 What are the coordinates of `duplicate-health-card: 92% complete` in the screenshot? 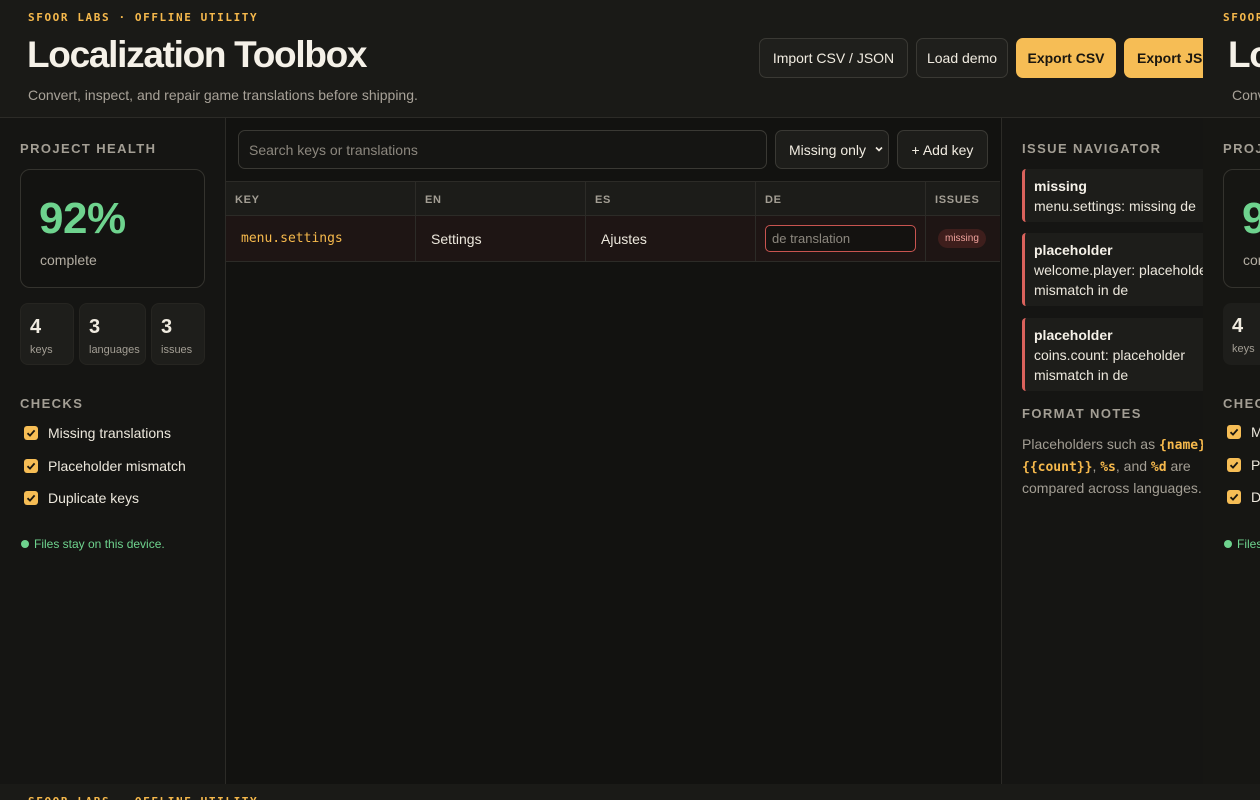 It's located at (1241, 228).